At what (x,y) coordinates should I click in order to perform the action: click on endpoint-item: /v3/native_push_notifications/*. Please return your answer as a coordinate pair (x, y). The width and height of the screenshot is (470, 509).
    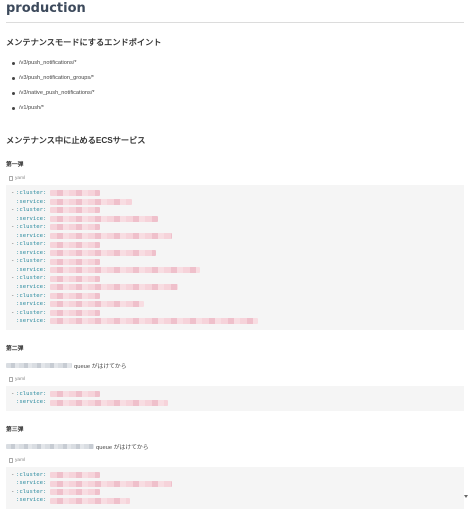
    Looking at the image, I should click on (238, 93).